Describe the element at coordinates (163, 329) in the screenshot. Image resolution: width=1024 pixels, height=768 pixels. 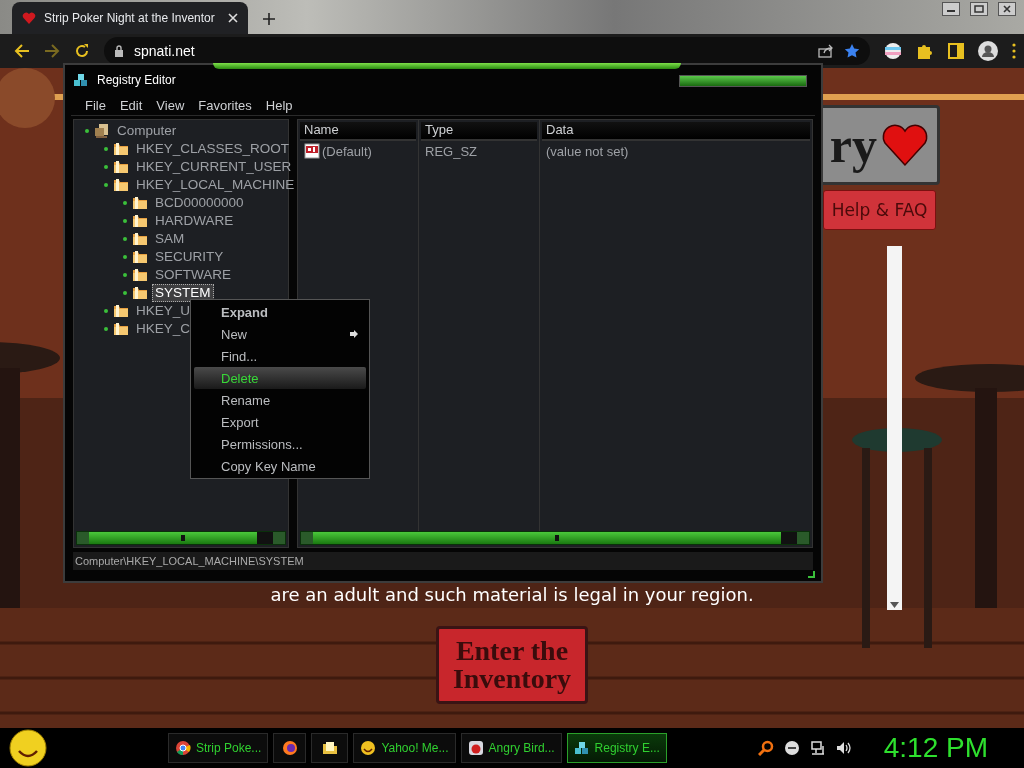
I see `tree-item: HKEY_C` at that location.